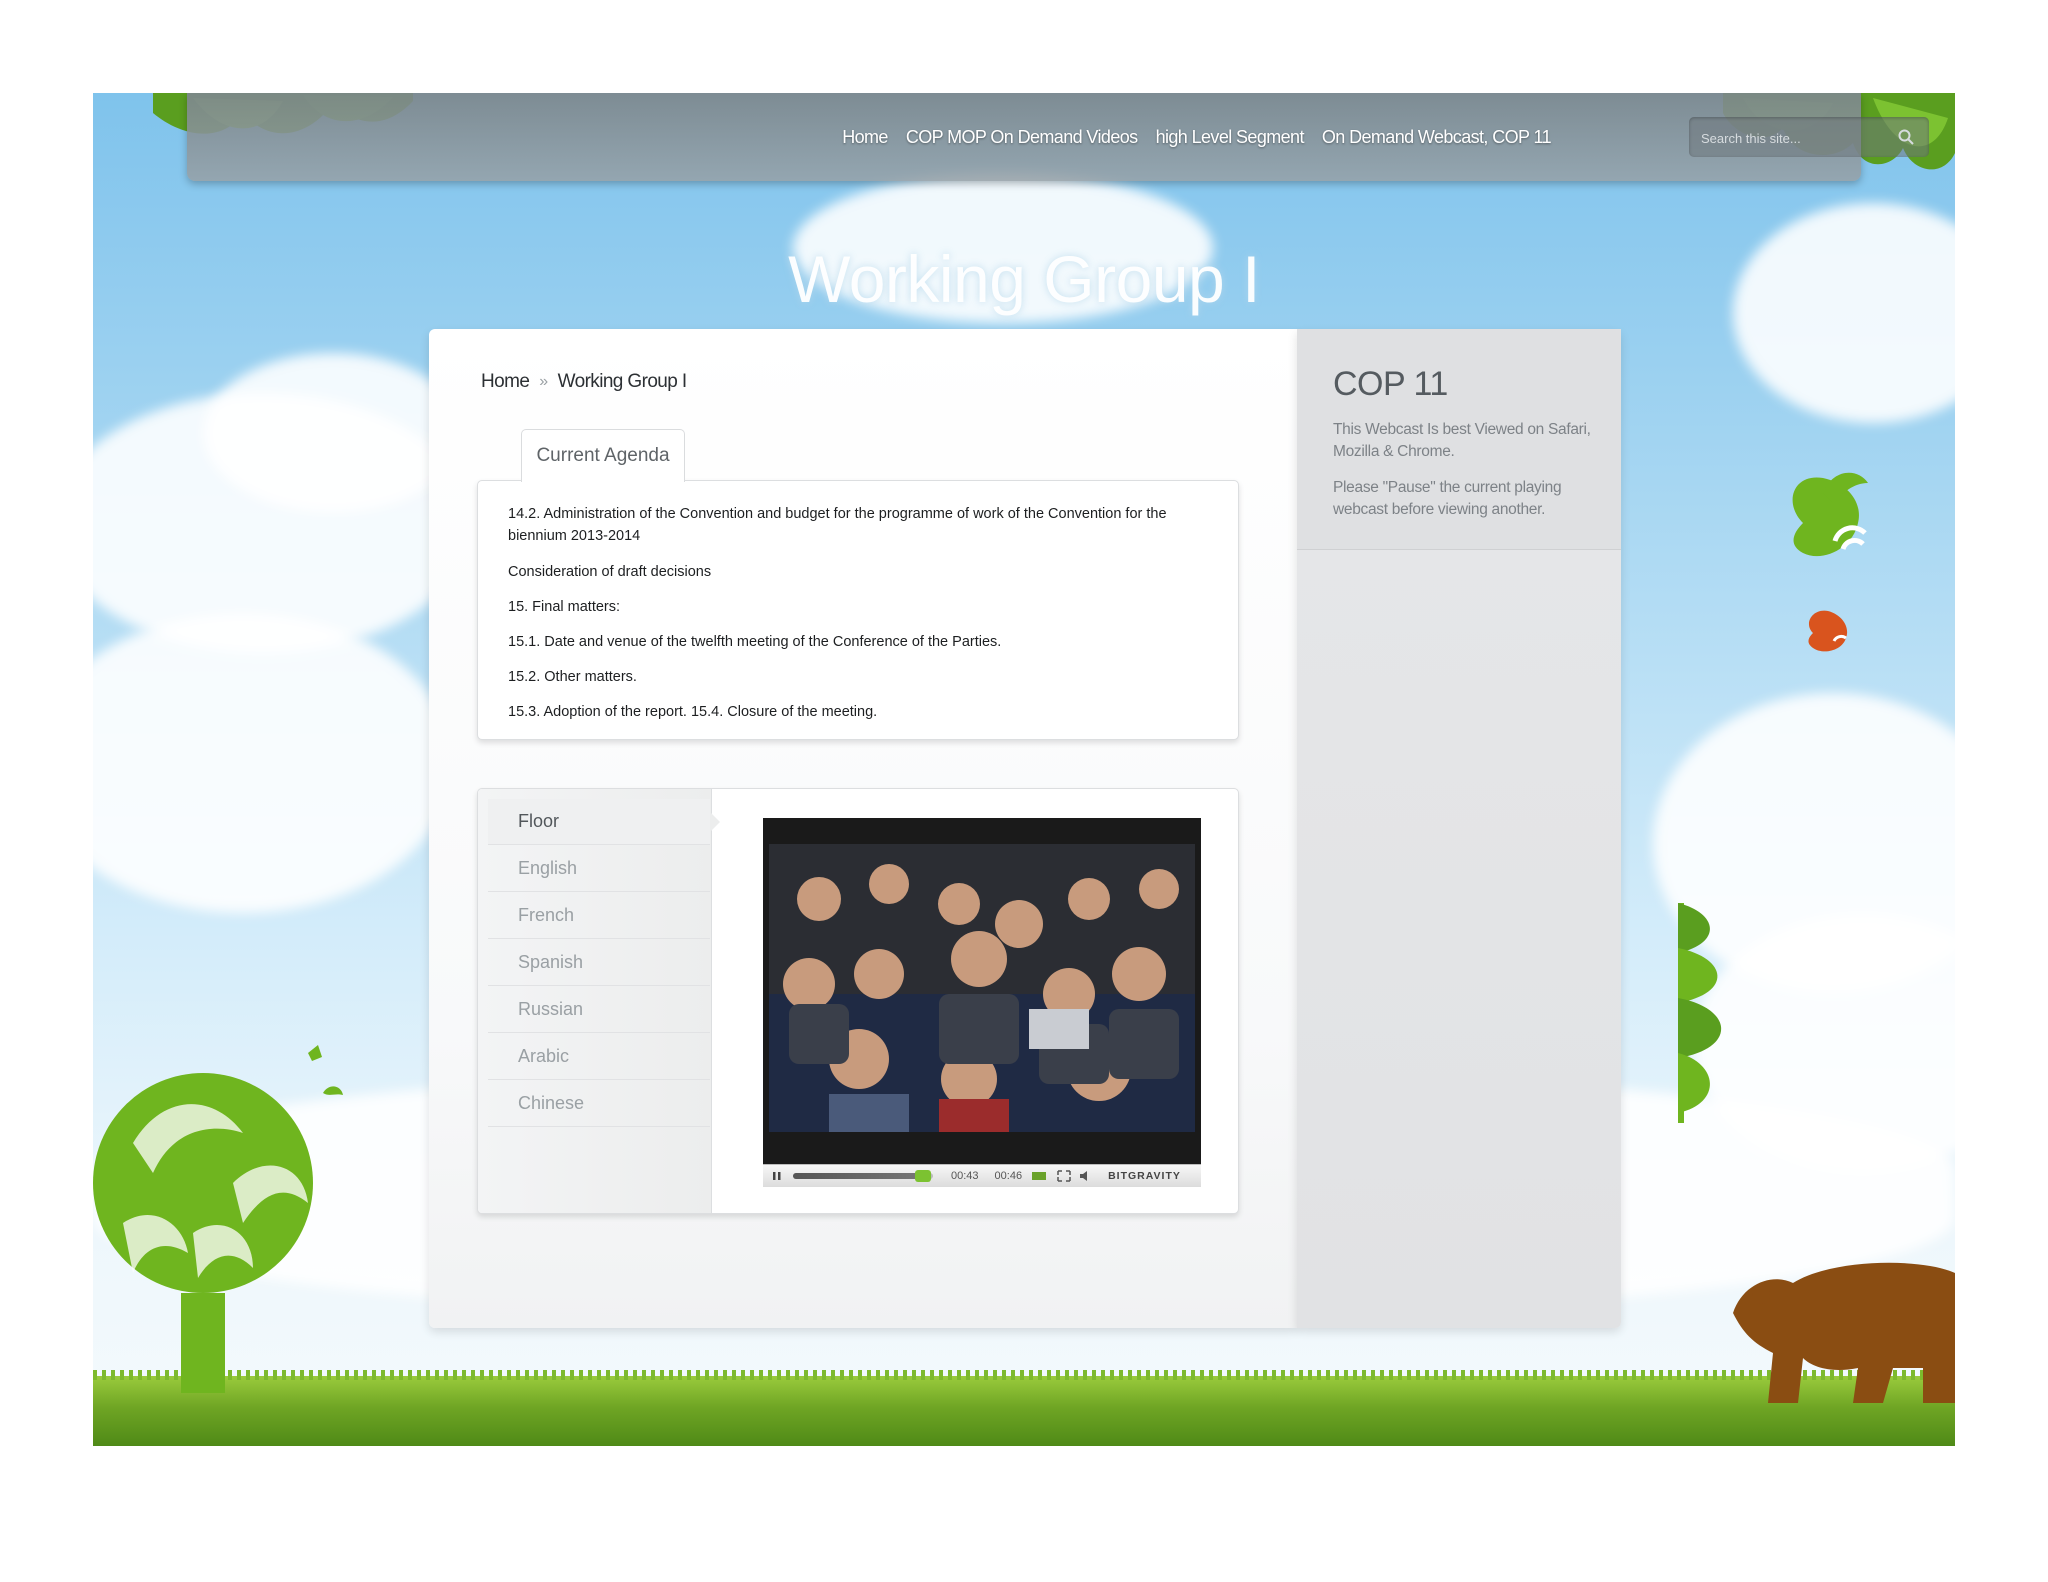  I want to click on language-item-french: French, so click(599, 916).